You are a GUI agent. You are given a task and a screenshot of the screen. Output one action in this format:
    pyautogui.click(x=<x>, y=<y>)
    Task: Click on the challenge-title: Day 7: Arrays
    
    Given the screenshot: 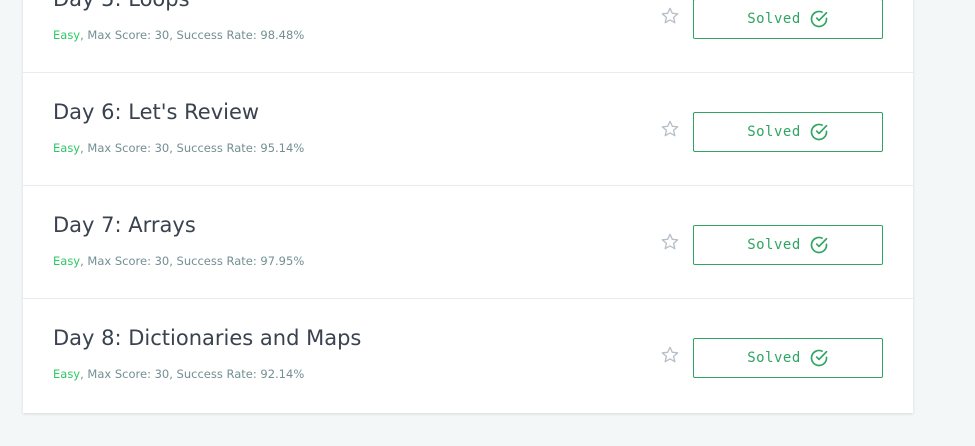 What is the action you would take?
    pyautogui.click(x=124, y=225)
    